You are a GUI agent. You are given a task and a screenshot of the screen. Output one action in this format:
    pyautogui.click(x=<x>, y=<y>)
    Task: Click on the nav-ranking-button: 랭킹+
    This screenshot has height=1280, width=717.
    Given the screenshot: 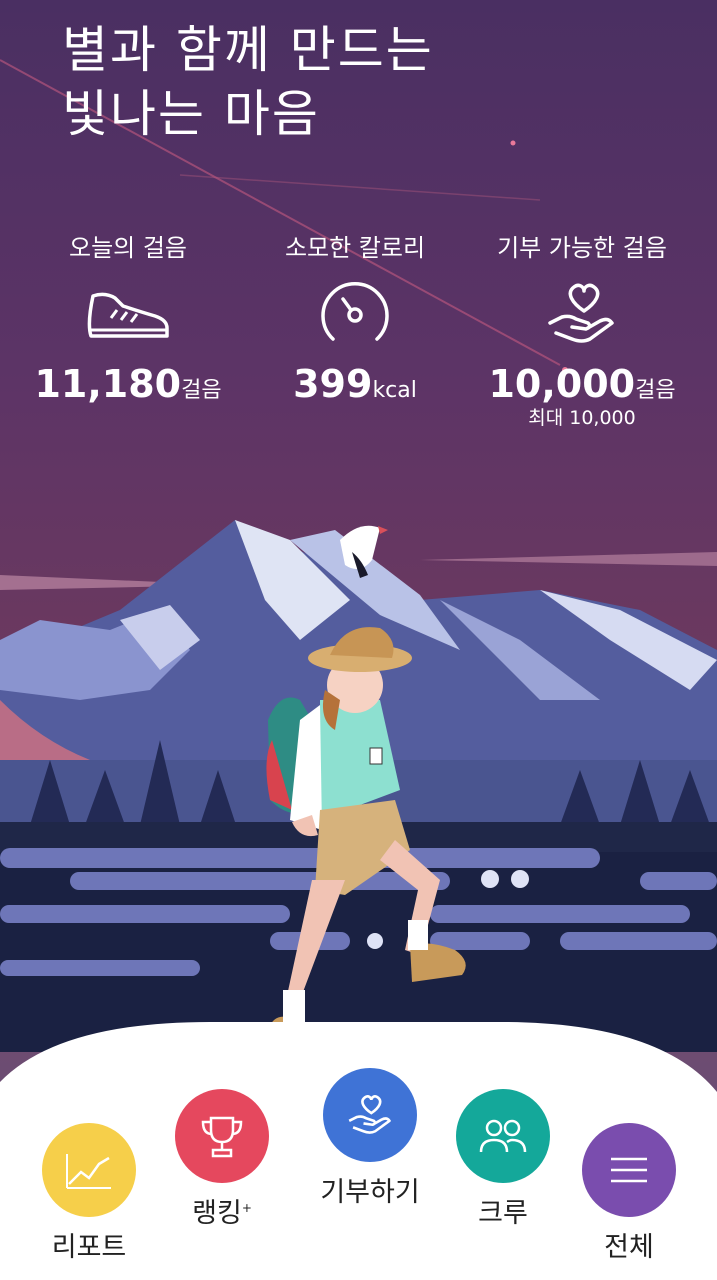 What is the action you would take?
    pyautogui.click(x=222, y=1159)
    